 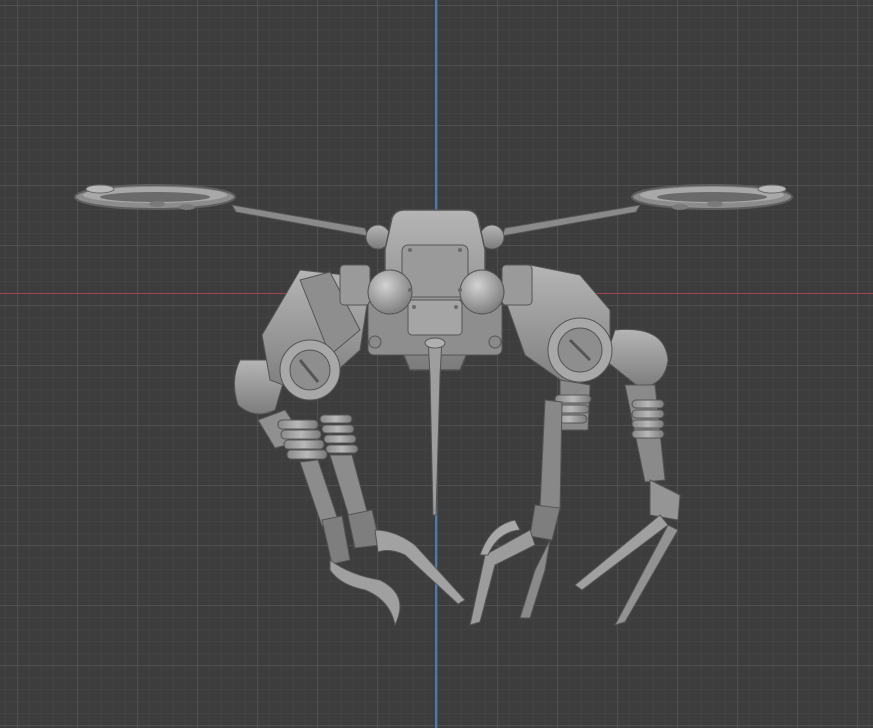 I want to click on left-rotor, so click(x=221, y=210).